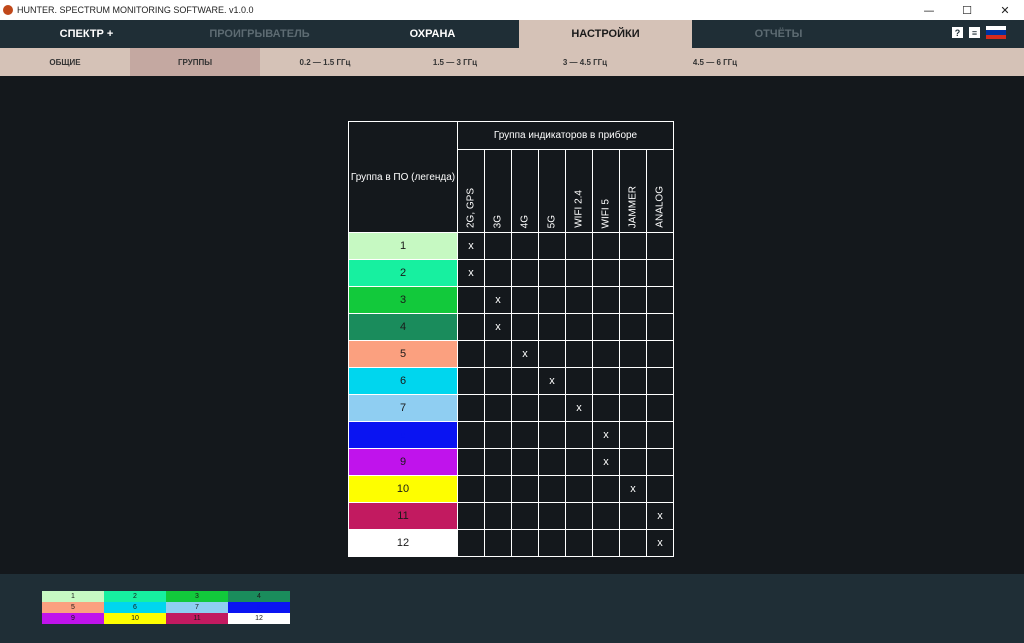  I want to click on close-button: ✕, so click(1005, 10).